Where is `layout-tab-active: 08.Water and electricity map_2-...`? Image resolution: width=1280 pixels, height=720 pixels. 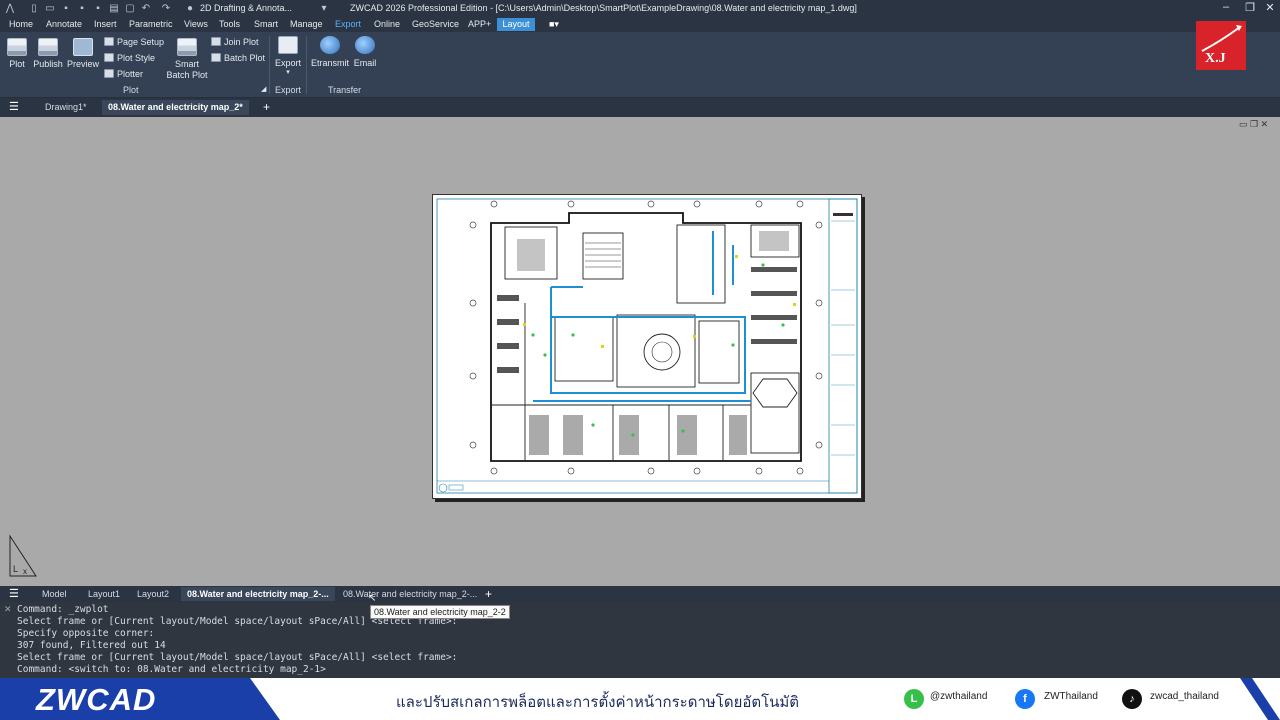
layout-tab-active: 08.Water and electricity map_2-... is located at coordinates (258, 594).